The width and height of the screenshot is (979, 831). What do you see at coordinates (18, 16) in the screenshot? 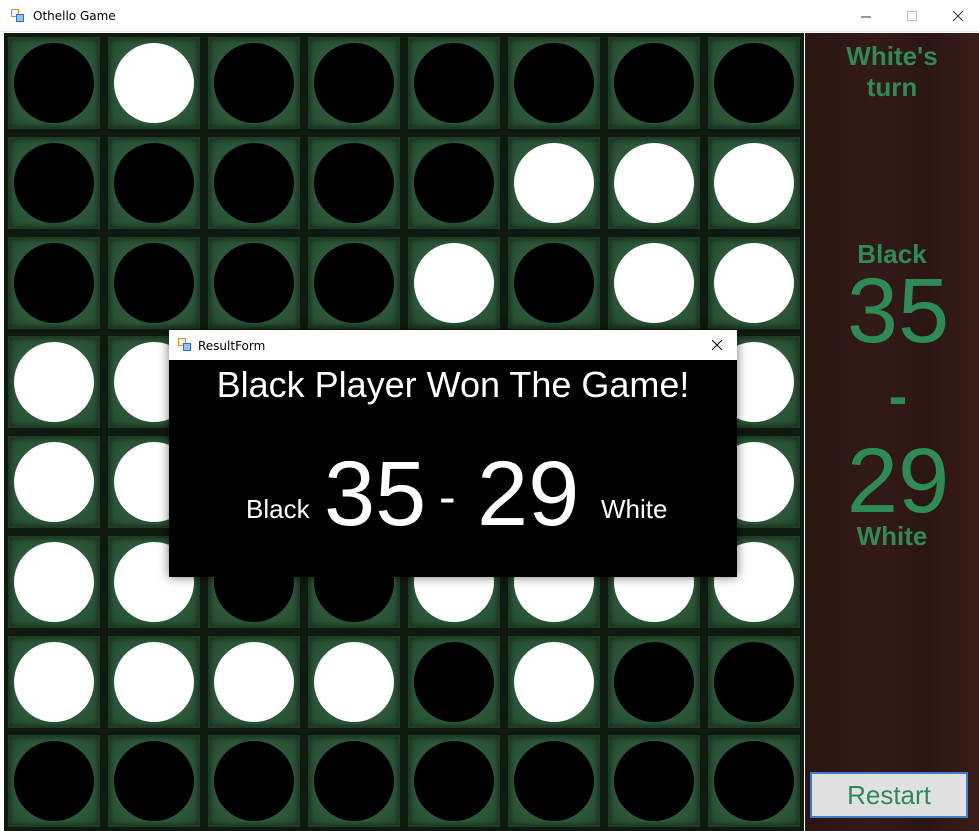
I see `app-icon` at bounding box center [18, 16].